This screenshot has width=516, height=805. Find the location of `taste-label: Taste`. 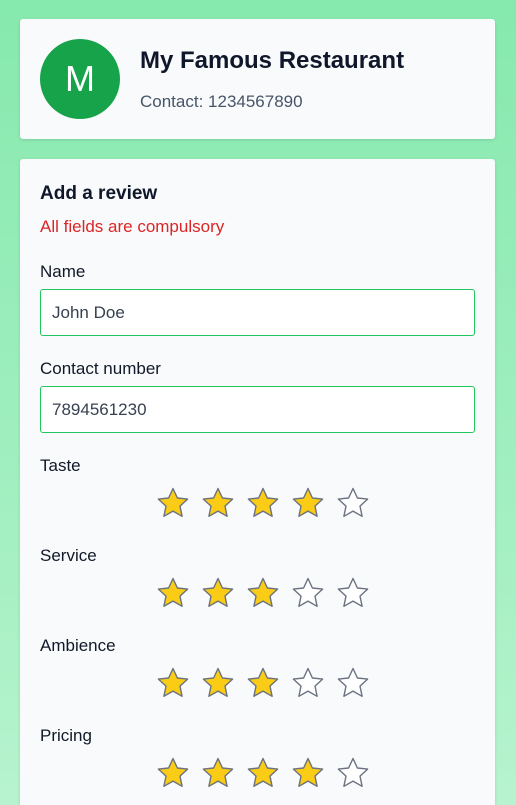

taste-label: Taste is located at coordinates (60, 465).